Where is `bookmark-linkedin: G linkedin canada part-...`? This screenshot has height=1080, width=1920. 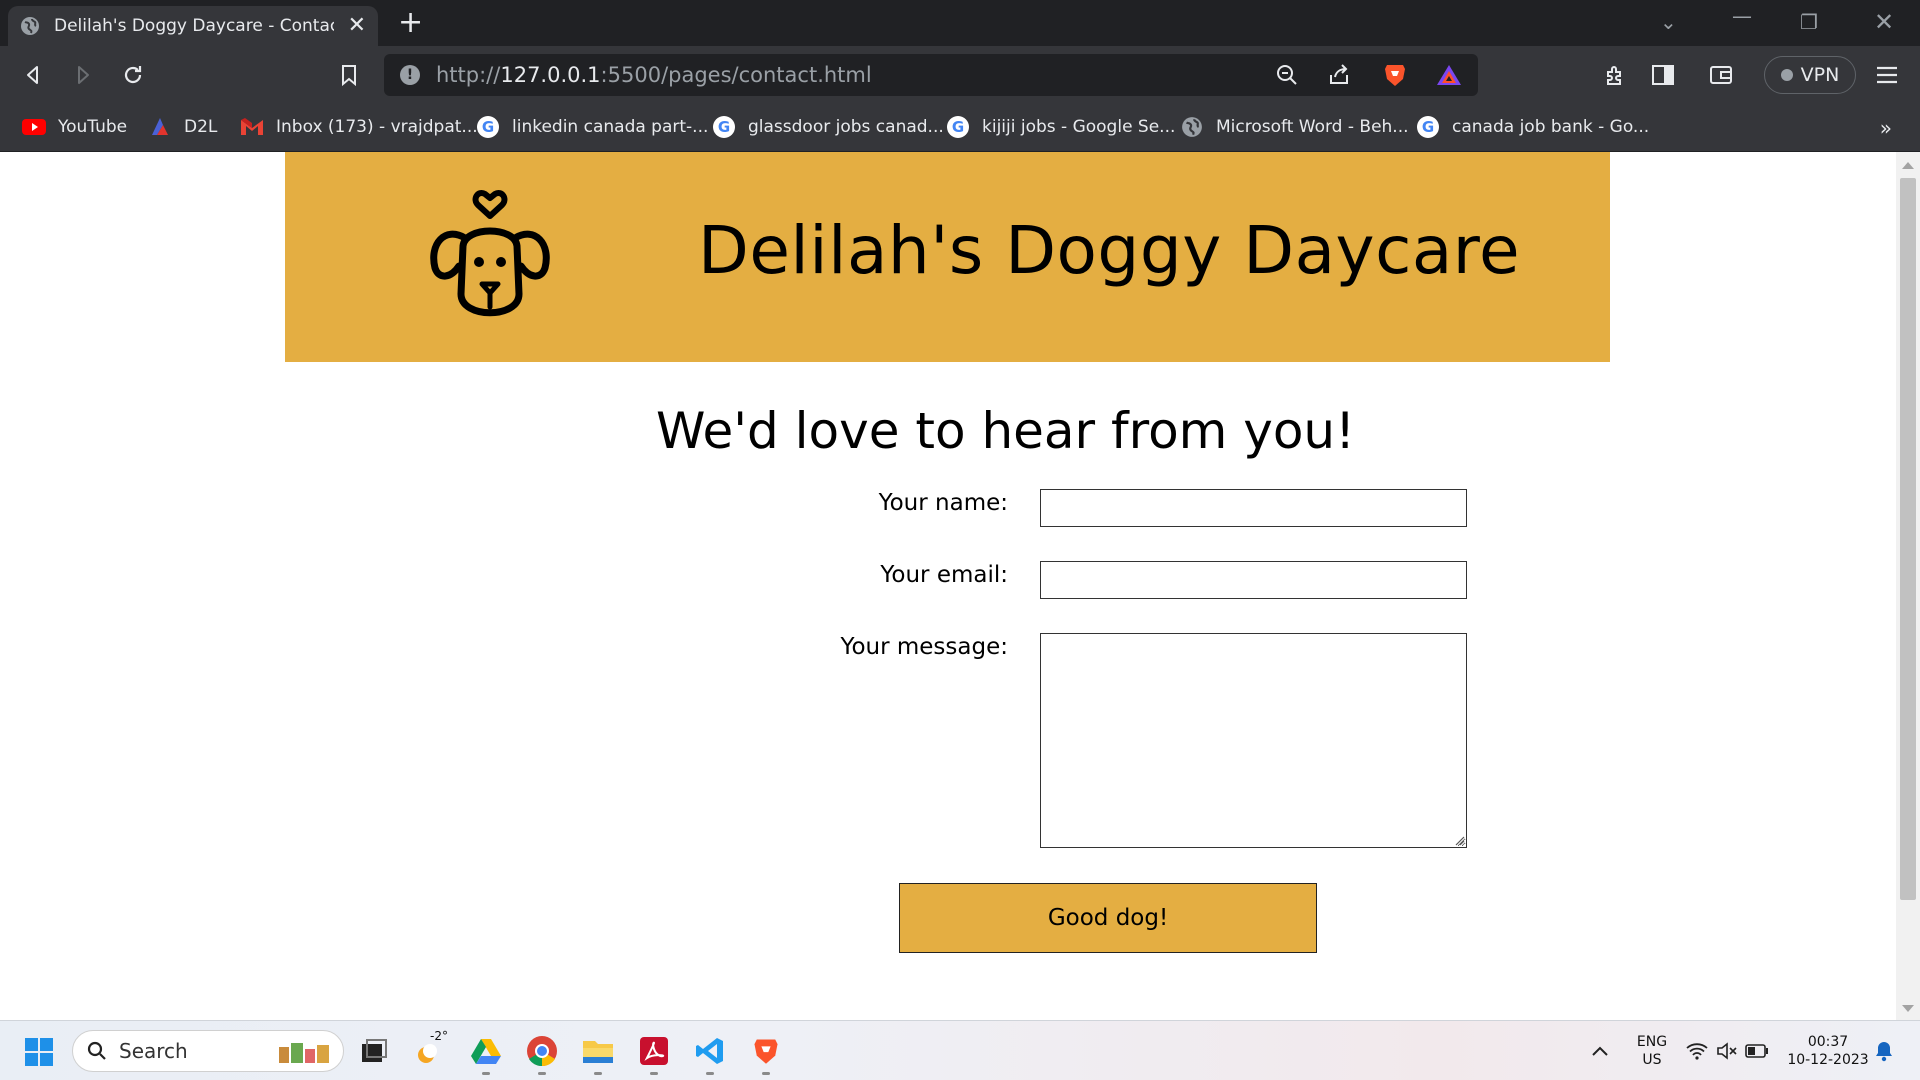
bookmark-linkedin: G linkedin canada part-... is located at coordinates (592, 127).